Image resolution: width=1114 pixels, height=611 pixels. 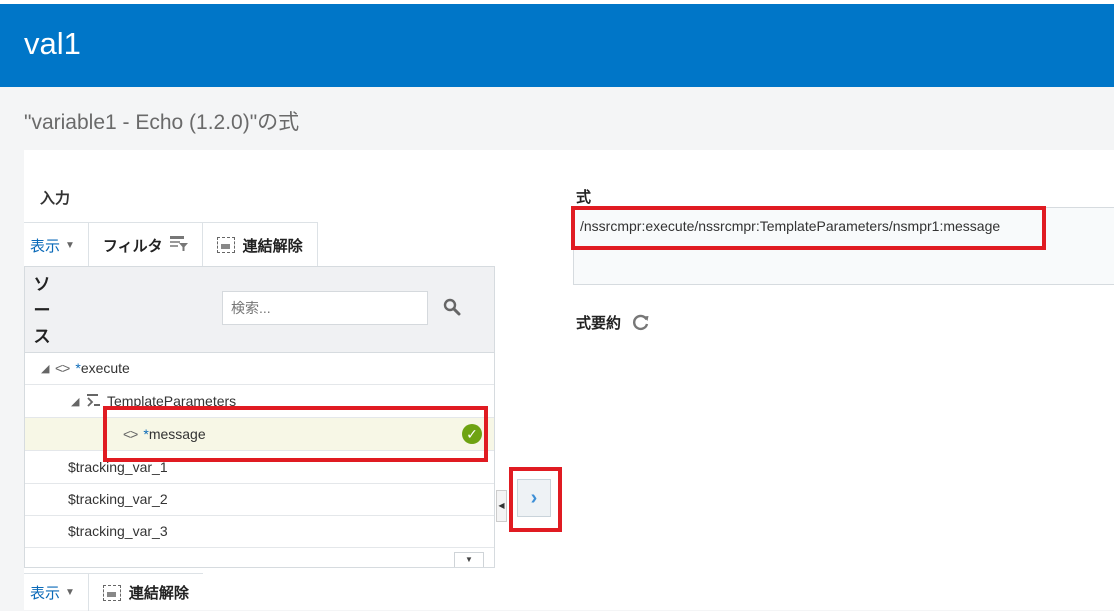 What do you see at coordinates (52, 43) in the screenshot?
I see `app-title: val1` at bounding box center [52, 43].